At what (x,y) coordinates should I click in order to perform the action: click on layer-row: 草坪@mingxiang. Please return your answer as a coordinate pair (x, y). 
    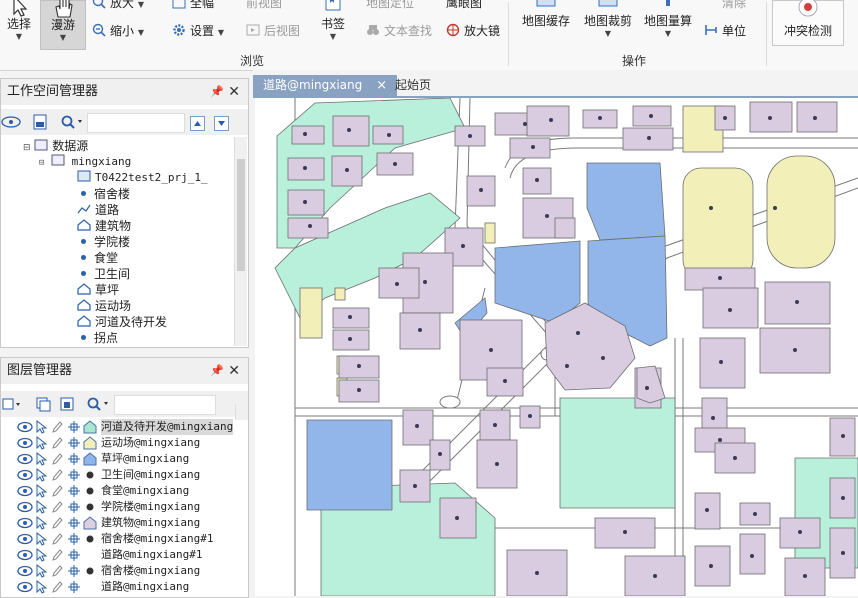
    Looking at the image, I should click on (119, 459).